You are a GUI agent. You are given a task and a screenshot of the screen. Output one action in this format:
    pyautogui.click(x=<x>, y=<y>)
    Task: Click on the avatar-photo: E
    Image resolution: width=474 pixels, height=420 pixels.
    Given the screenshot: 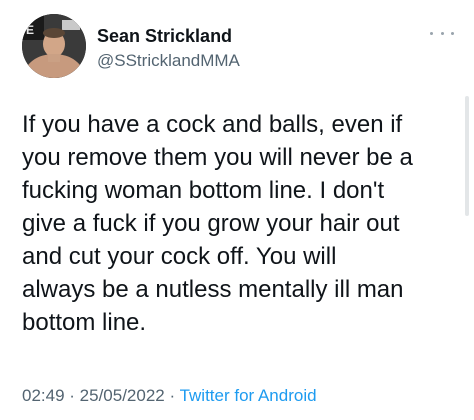 What is the action you would take?
    pyautogui.click(x=54, y=46)
    